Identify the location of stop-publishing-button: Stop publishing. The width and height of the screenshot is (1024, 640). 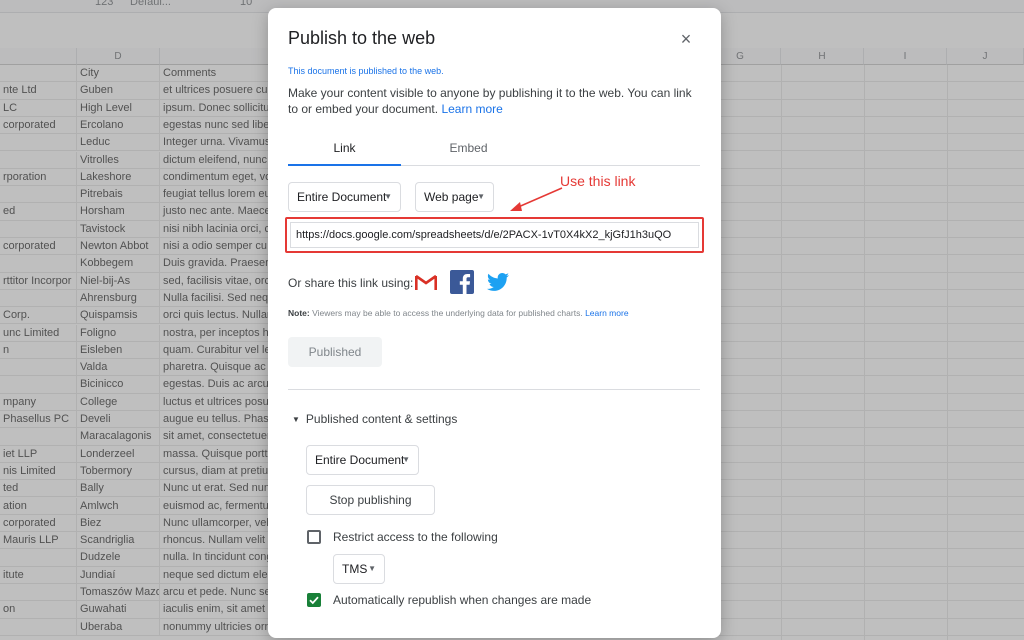
(370, 500).